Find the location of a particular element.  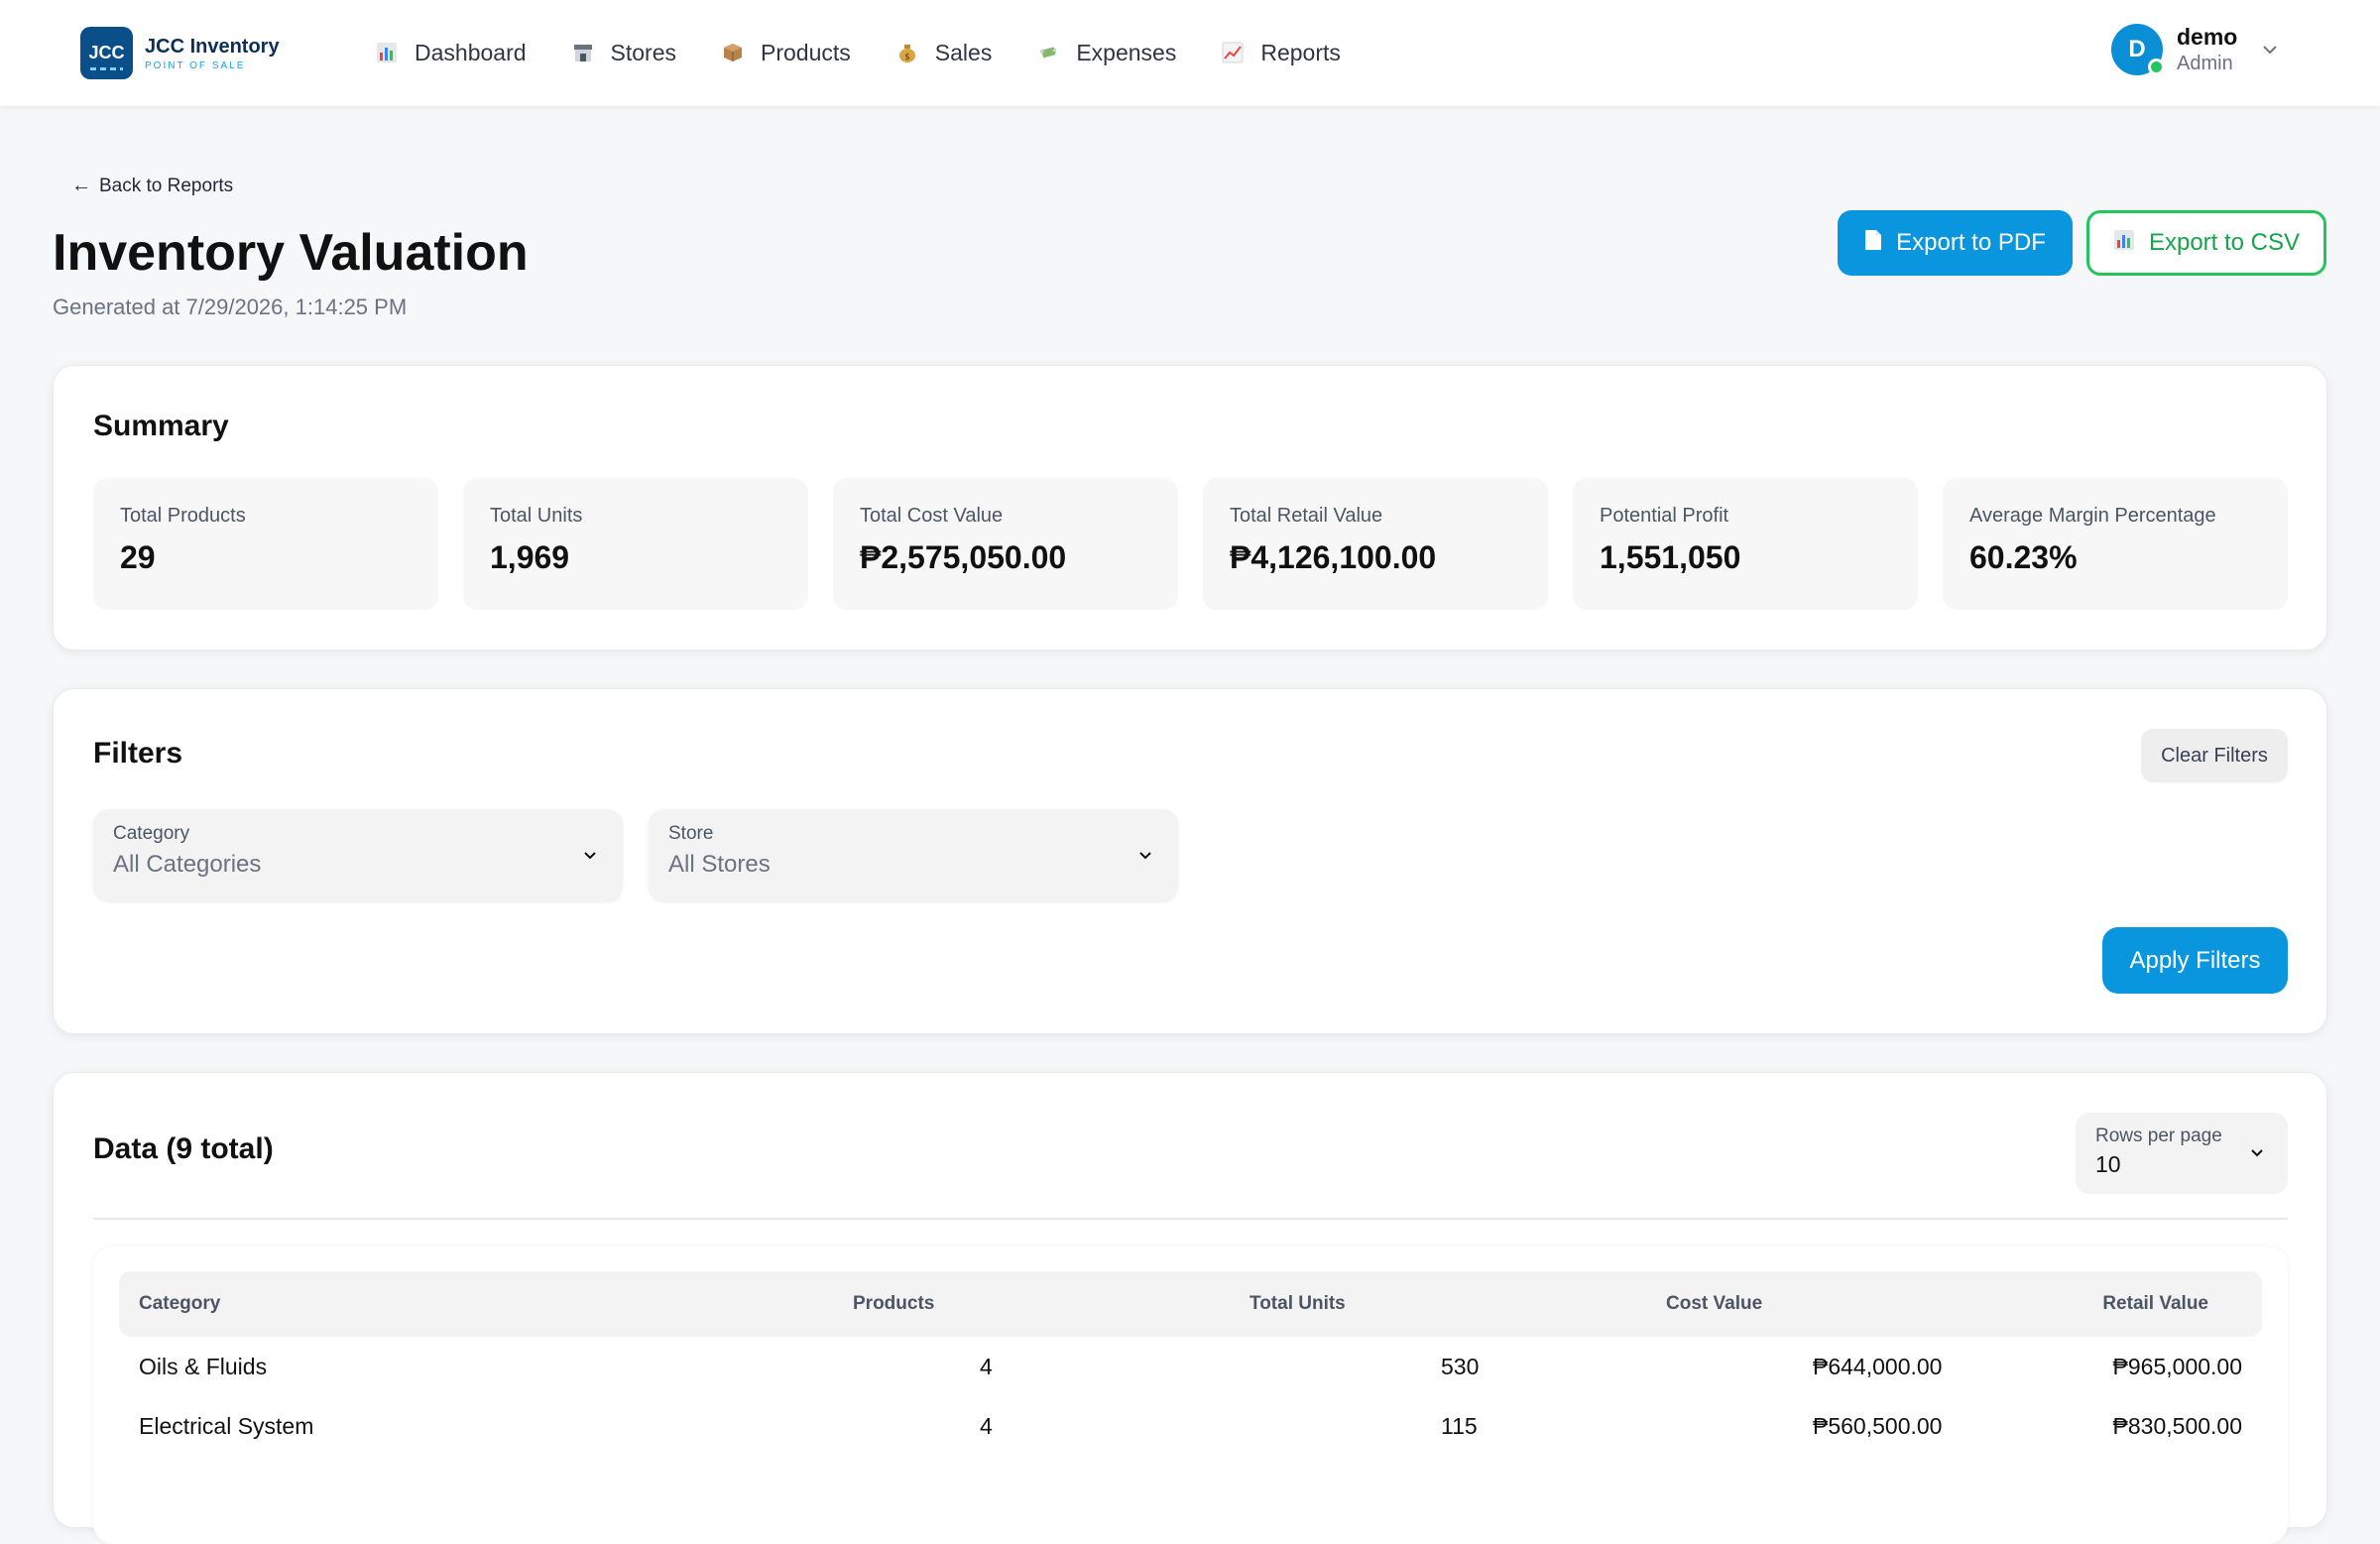

export-pdf-button: Export to PDF is located at coordinates (1955, 243).